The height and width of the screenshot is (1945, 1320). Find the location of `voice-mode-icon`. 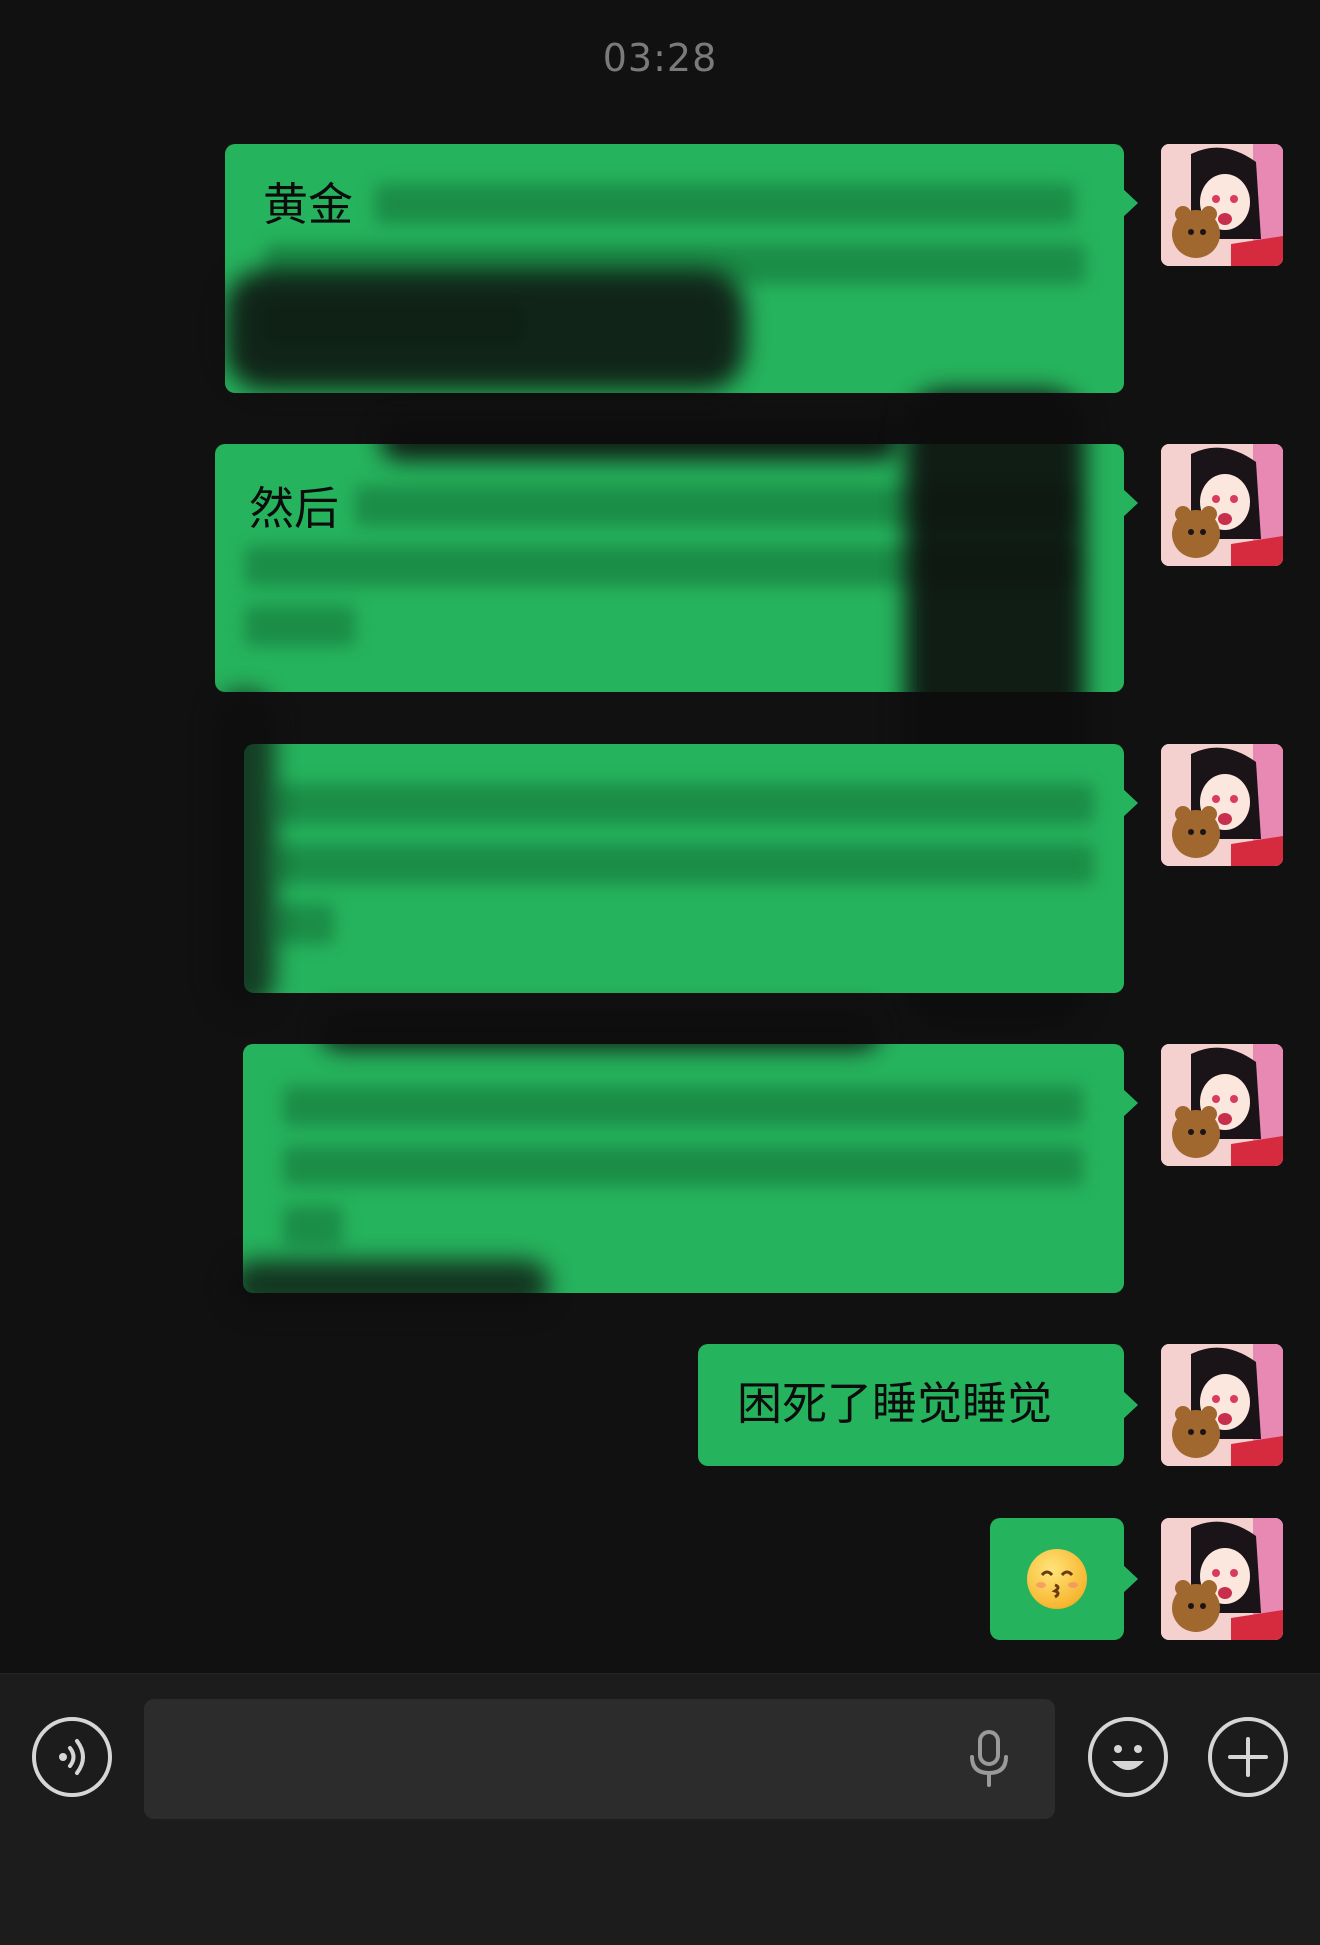

voice-mode-icon is located at coordinates (72, 1757).